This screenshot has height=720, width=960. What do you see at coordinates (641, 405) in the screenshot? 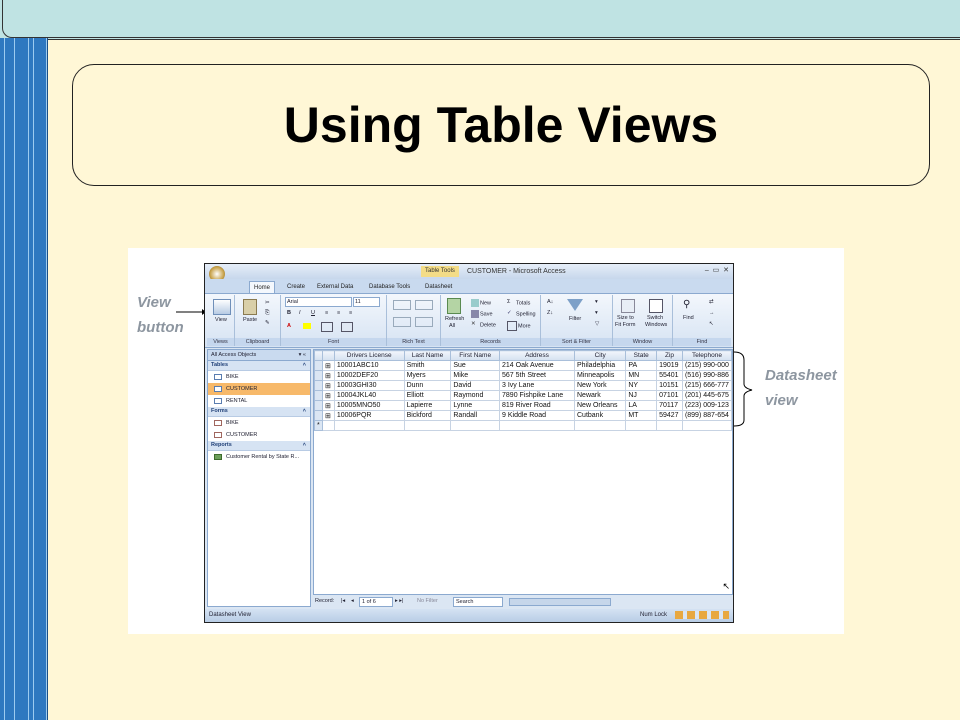
I see `table-cell: LA` at bounding box center [641, 405].